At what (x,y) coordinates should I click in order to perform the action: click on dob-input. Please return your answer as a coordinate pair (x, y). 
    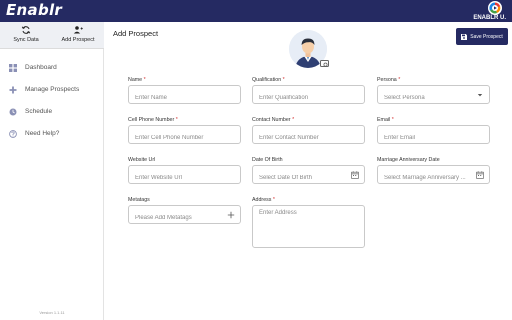
    Looking at the image, I should click on (308, 178).